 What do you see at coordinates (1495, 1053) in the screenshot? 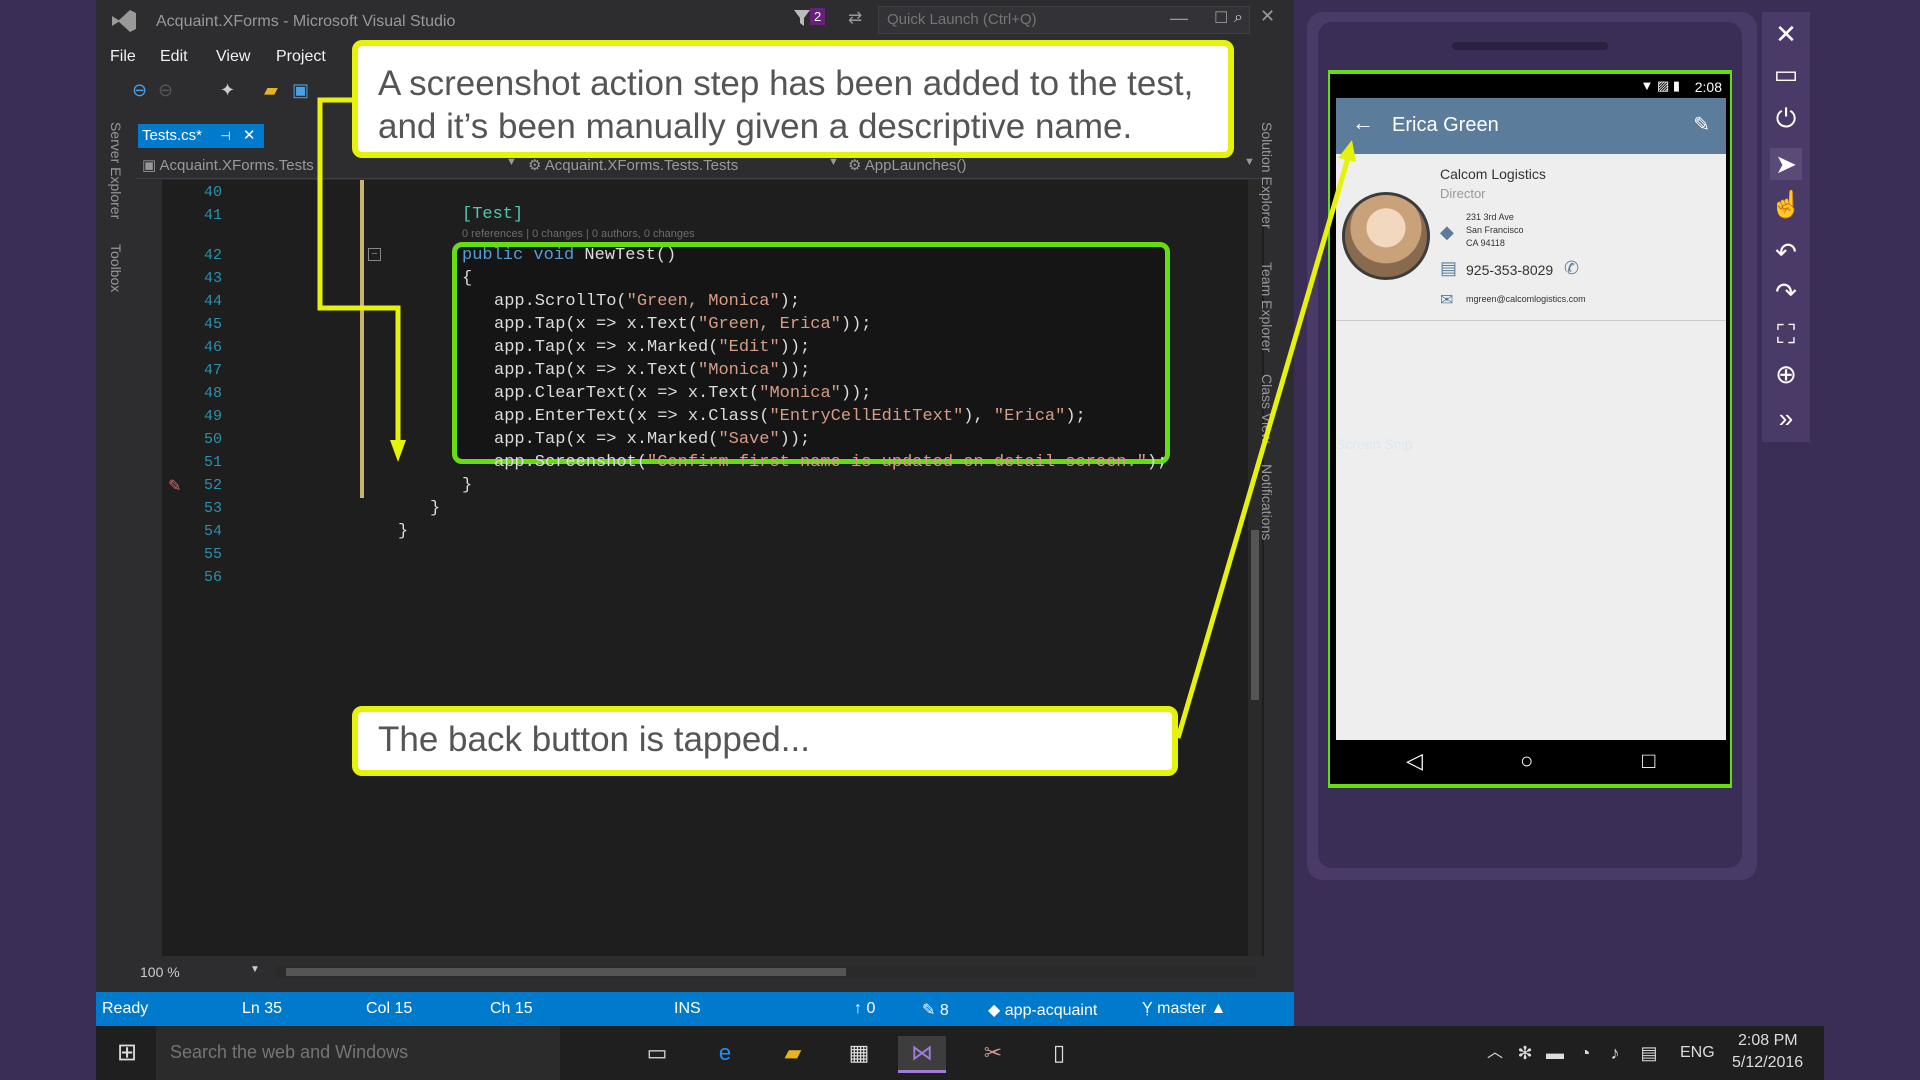
I see `show-hidden-icons-icon: ︿` at bounding box center [1495, 1053].